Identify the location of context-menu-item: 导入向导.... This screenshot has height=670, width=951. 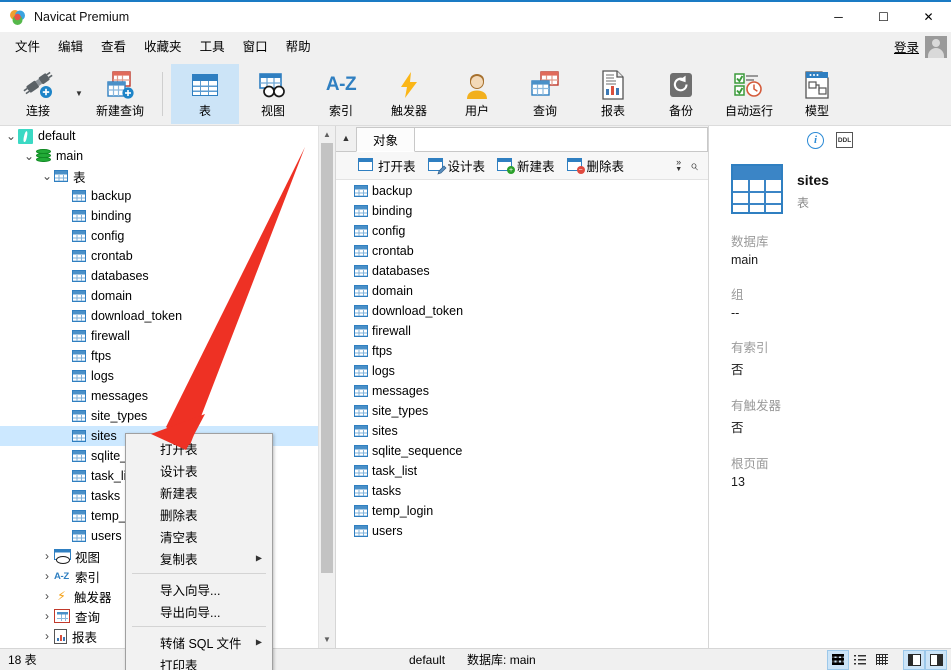
(199, 589).